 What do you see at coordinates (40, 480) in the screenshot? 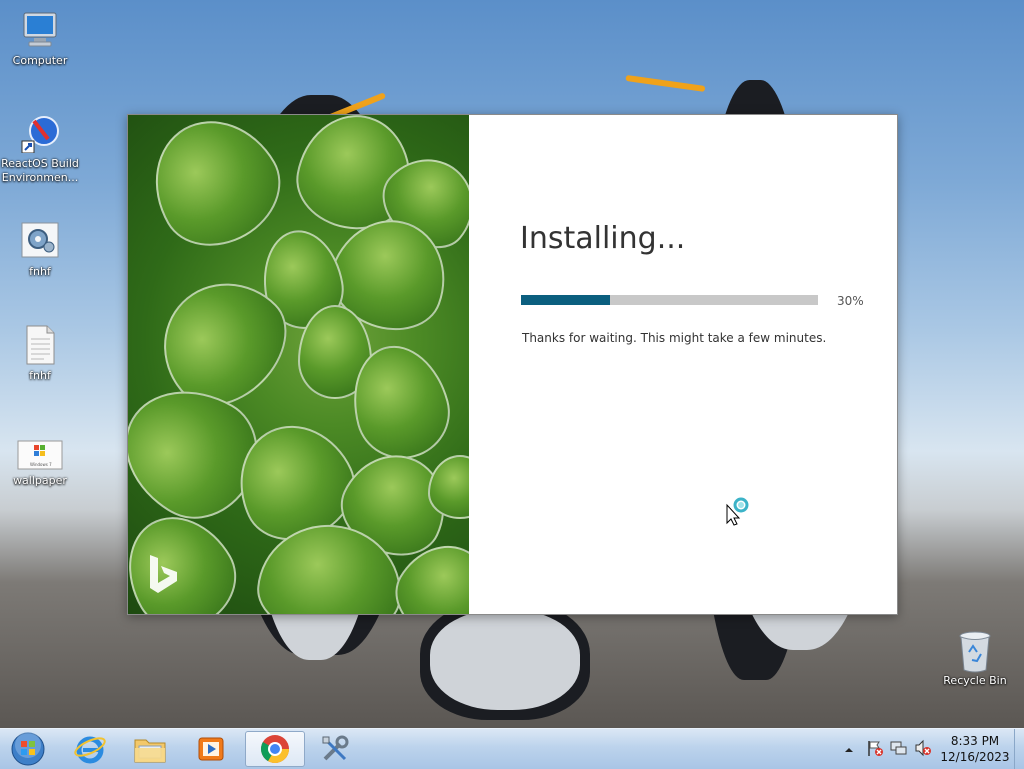
I see `desktop-icon-label: wallpaper` at bounding box center [40, 480].